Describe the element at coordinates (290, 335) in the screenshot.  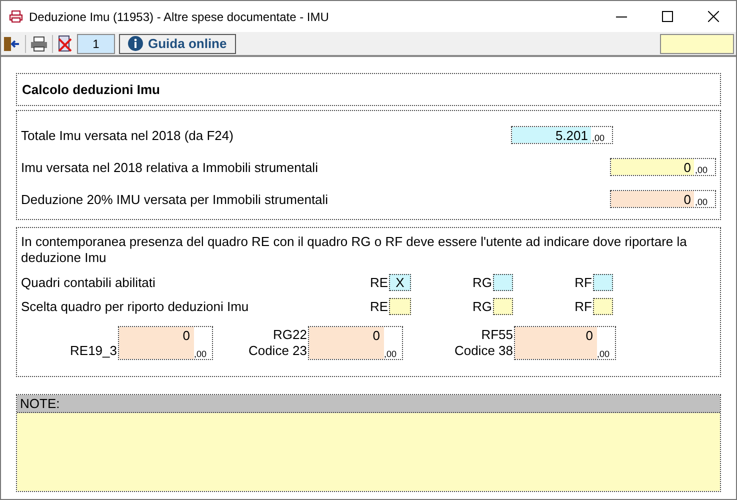
I see `field-label: RG22` at that location.